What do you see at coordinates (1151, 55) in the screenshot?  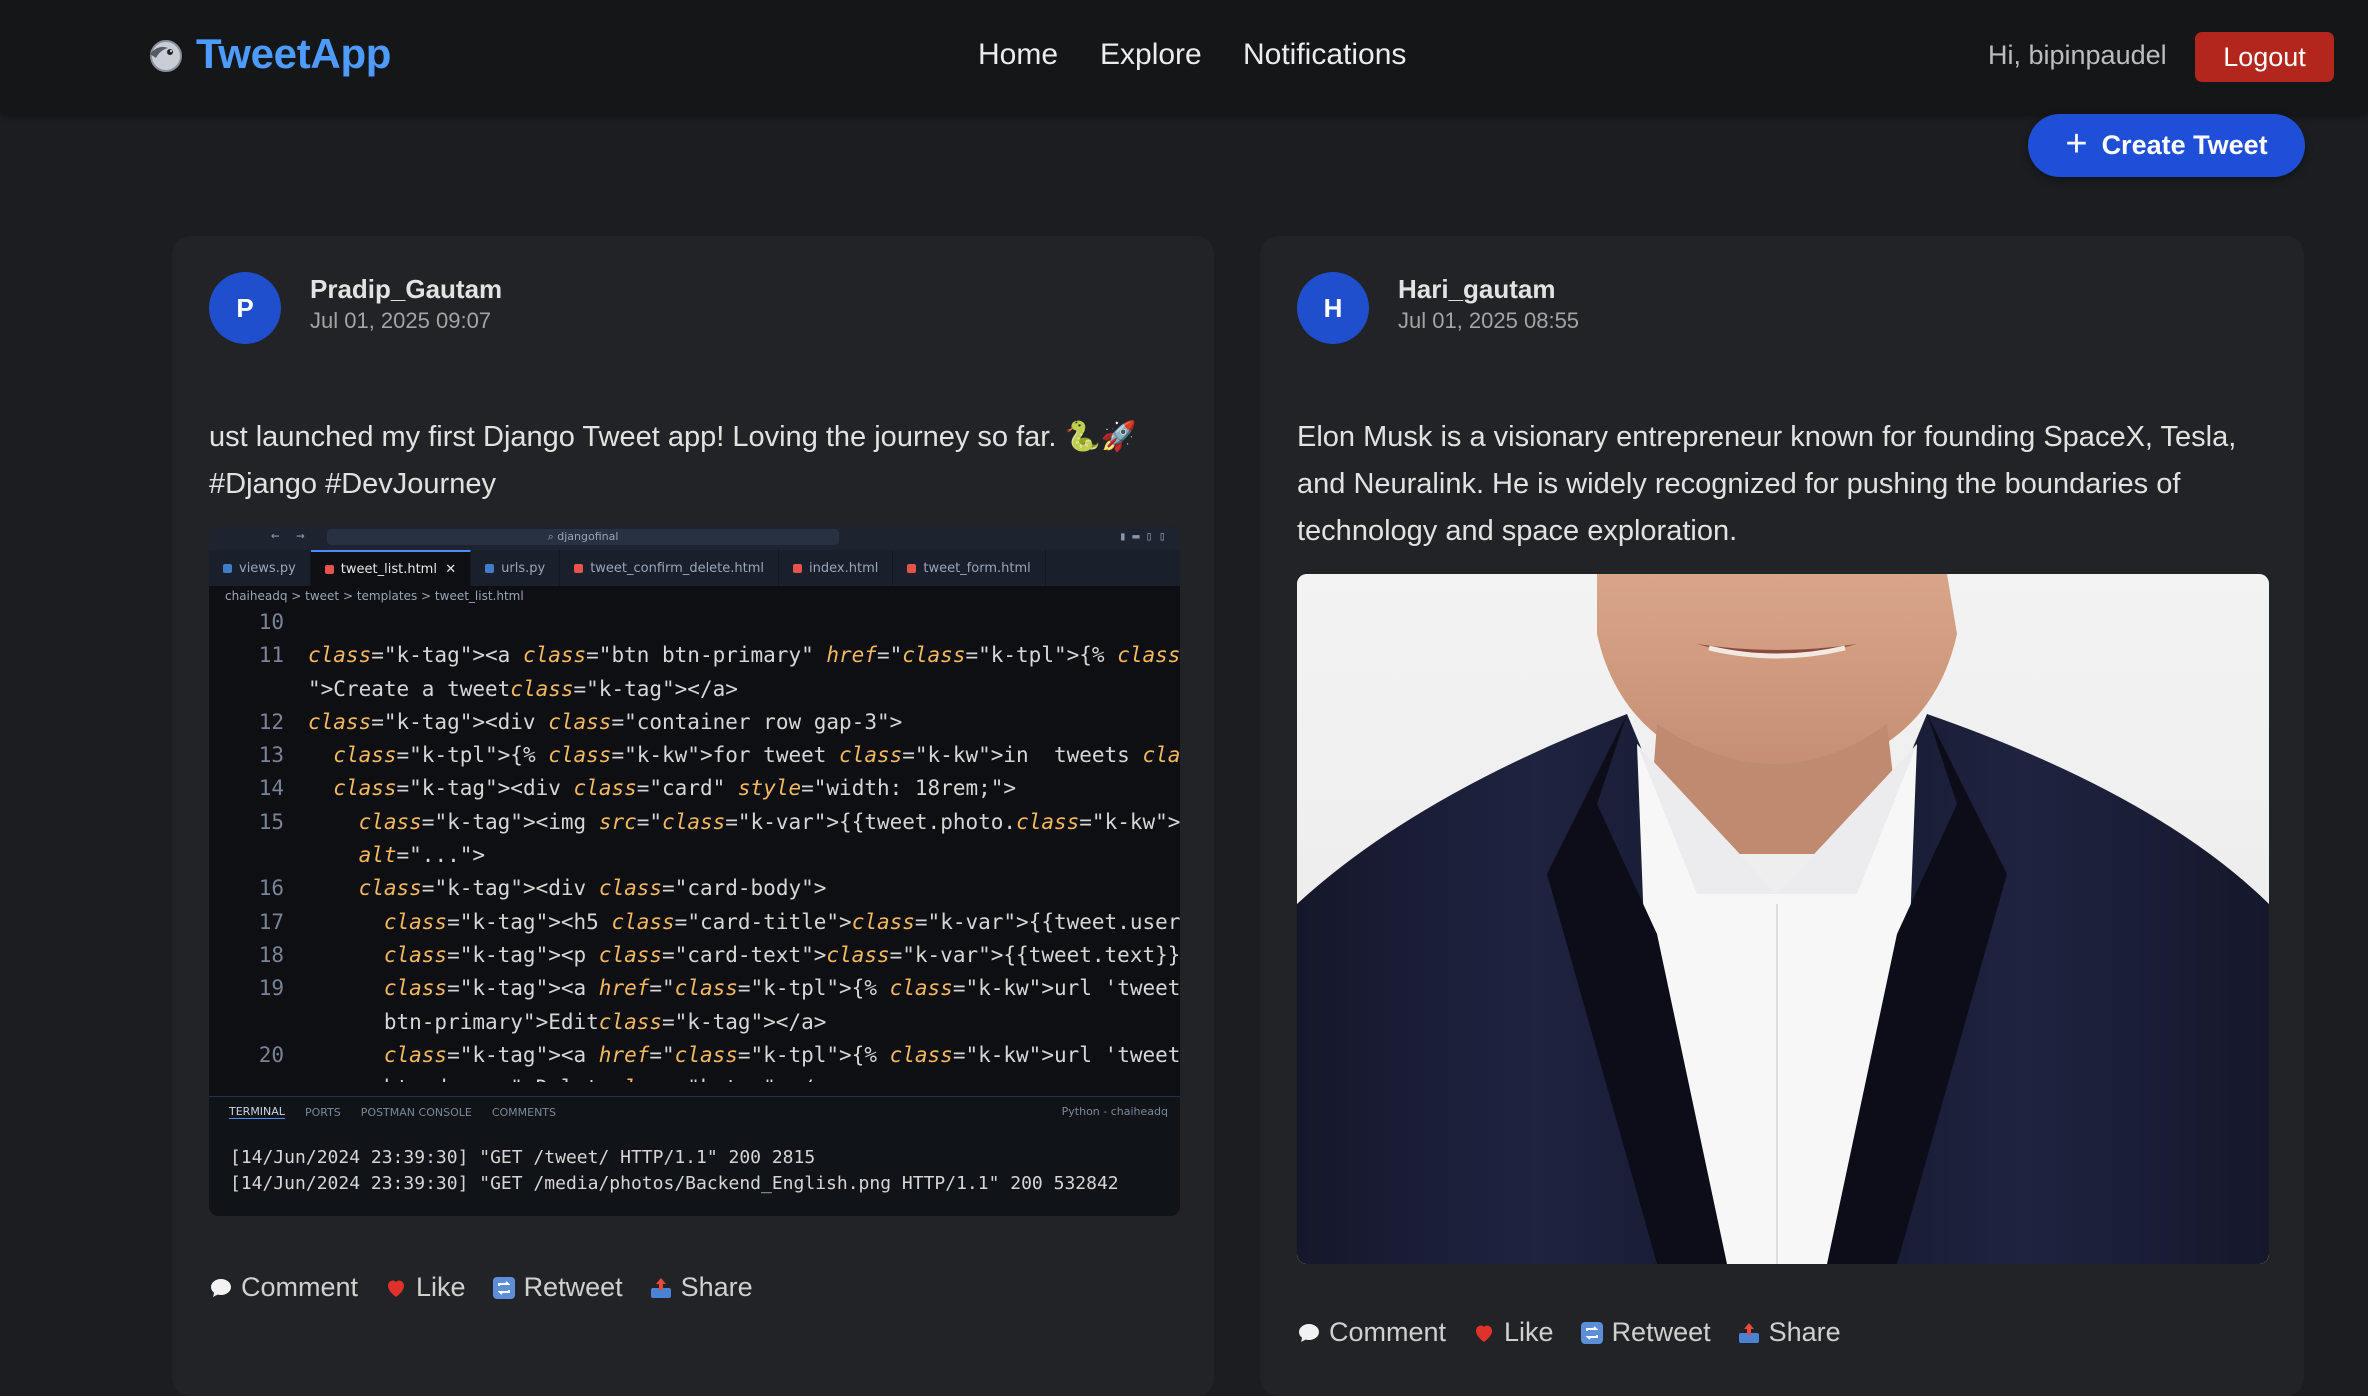 I see `nav-explore: Explore` at bounding box center [1151, 55].